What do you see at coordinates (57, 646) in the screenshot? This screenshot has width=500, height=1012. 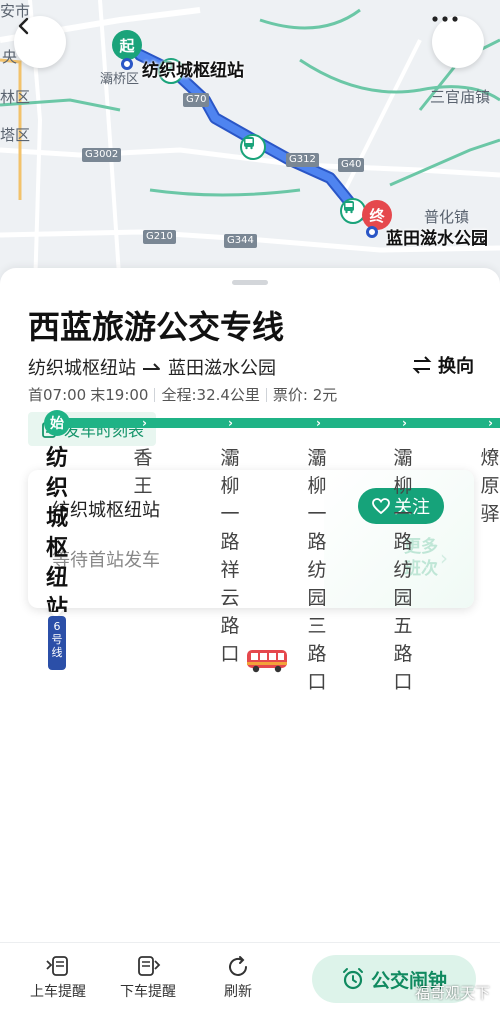 I see `metro-line-text: 号线` at bounding box center [57, 646].